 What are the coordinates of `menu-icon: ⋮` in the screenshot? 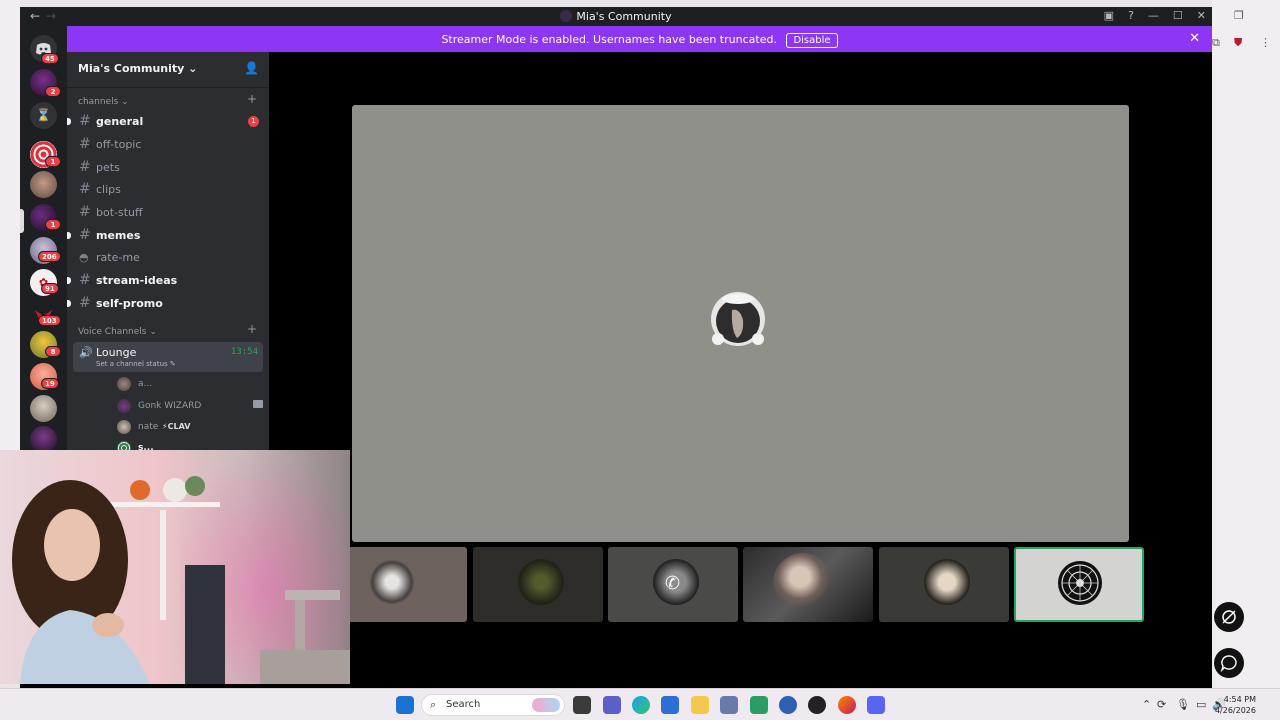 It's located at (1265, 42).